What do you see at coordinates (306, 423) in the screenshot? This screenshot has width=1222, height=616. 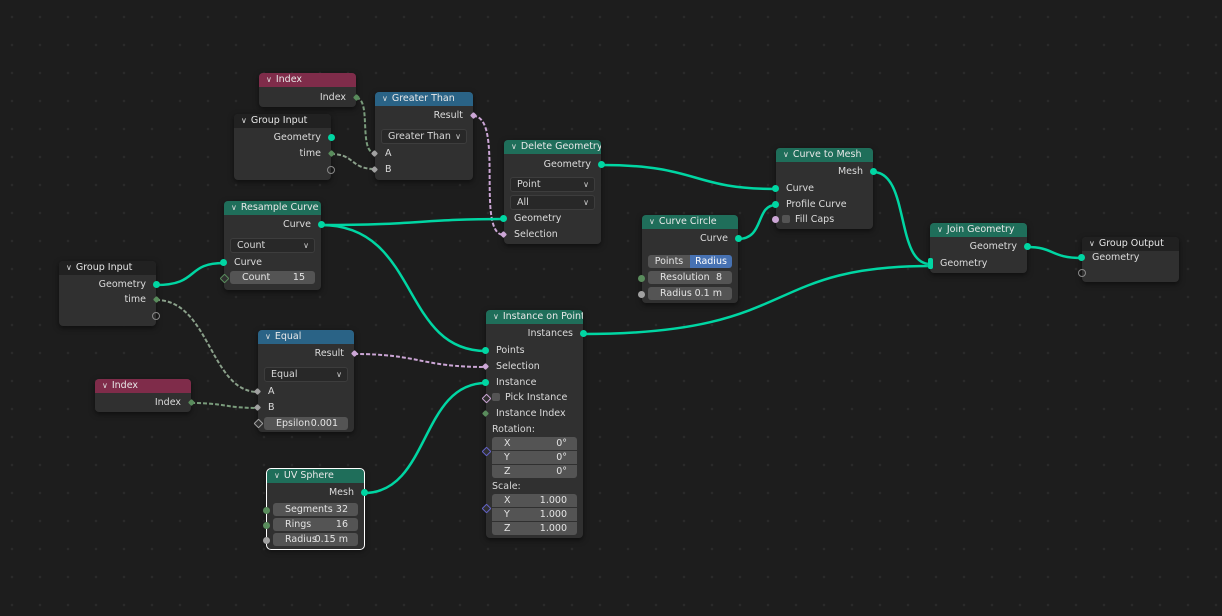 I see `epsilon-field: Epsilon 0.001` at bounding box center [306, 423].